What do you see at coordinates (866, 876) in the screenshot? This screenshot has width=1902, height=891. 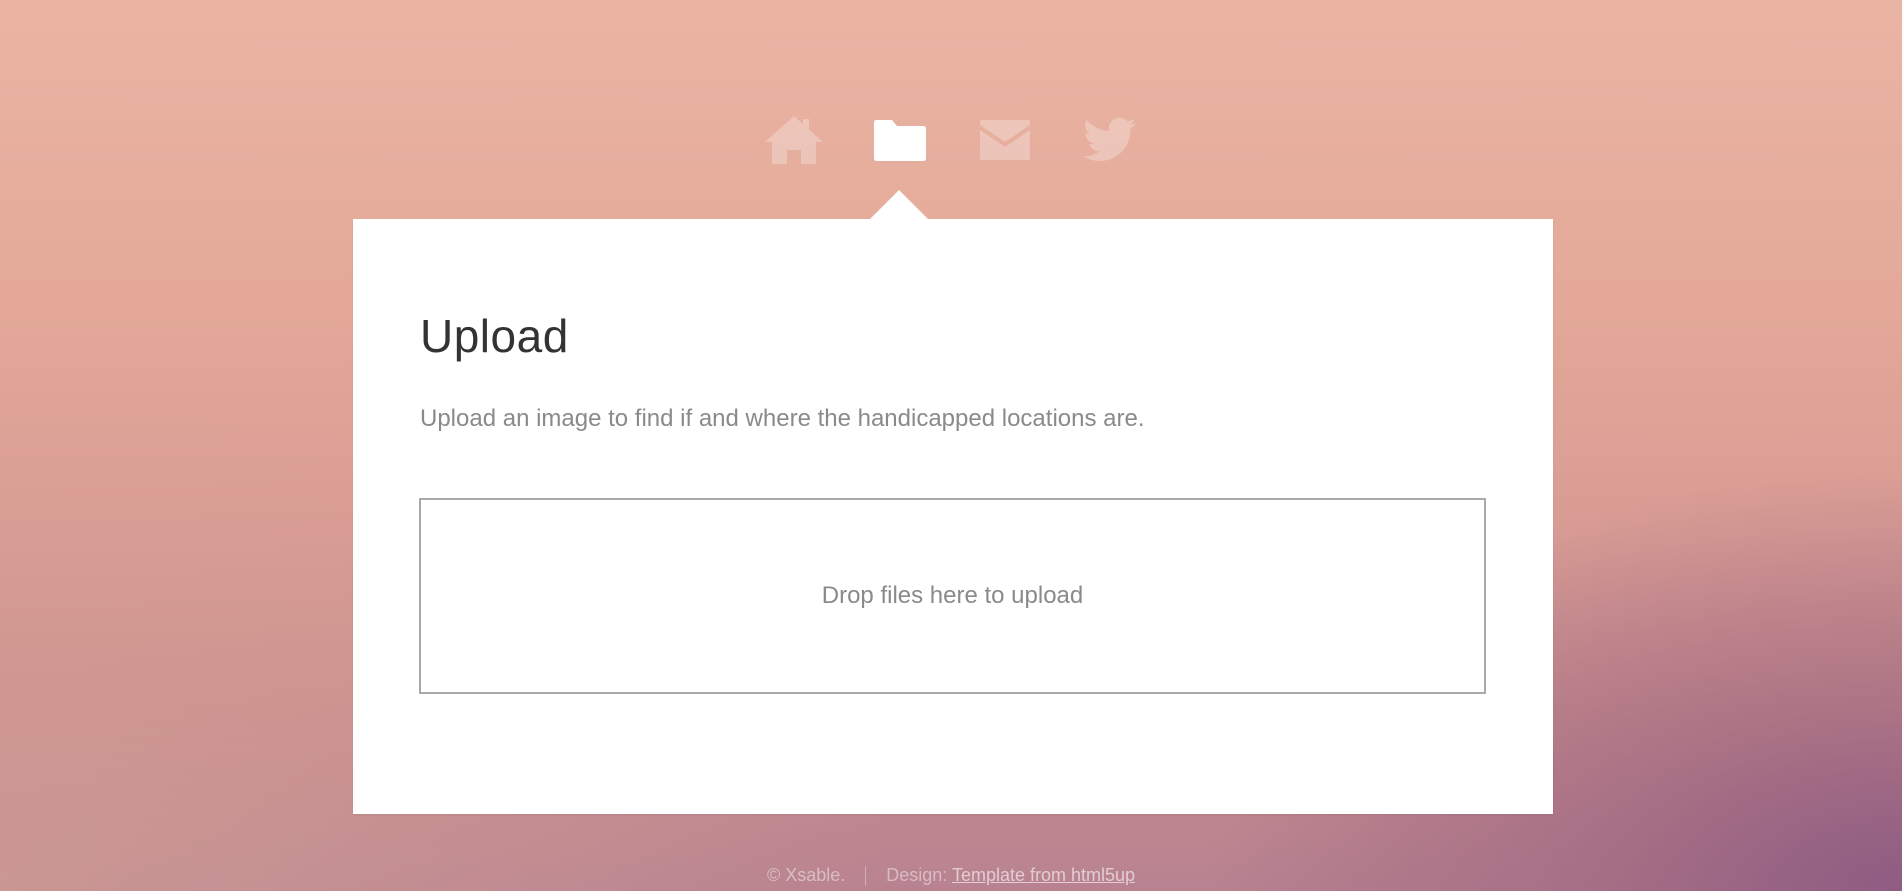 I see `footer-divider` at bounding box center [866, 876].